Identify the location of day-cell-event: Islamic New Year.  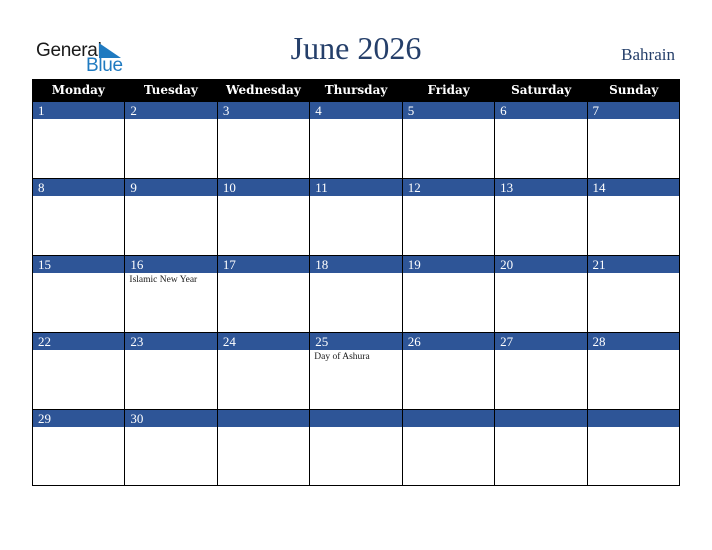
(170, 302).